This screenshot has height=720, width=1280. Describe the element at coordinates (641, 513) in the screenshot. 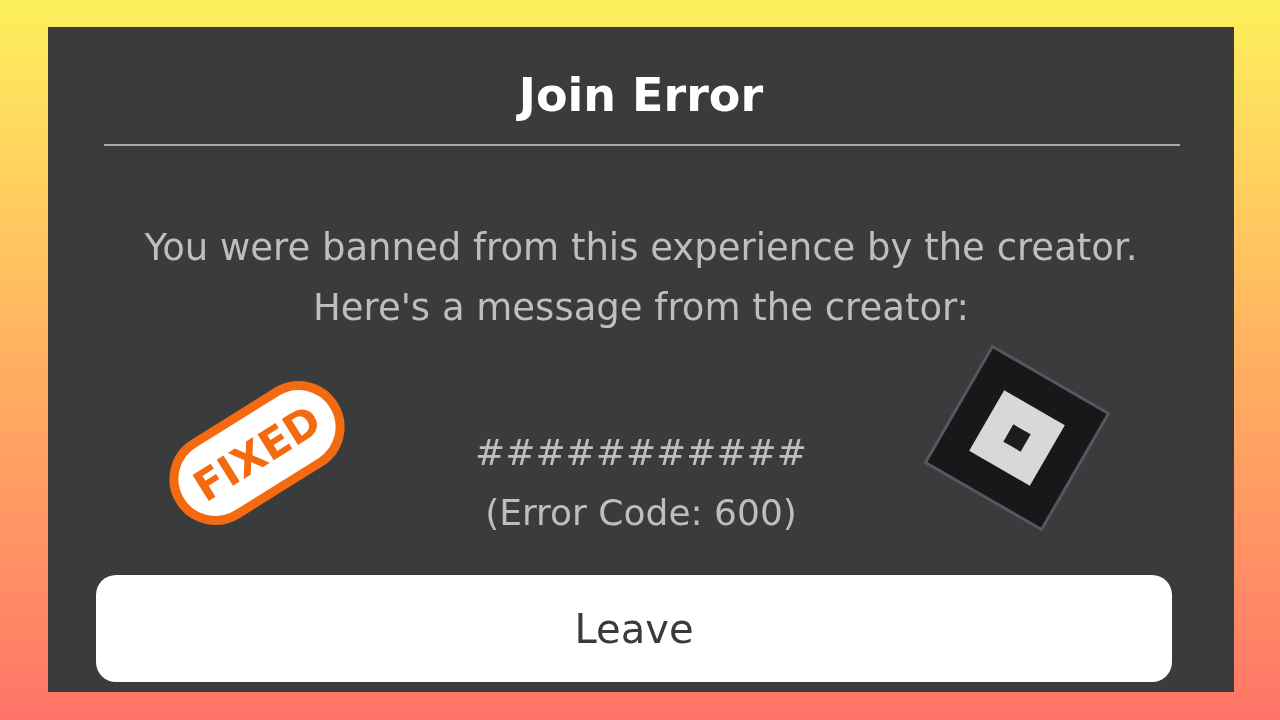

I see `error-code: (Error Code: 600)` at that location.